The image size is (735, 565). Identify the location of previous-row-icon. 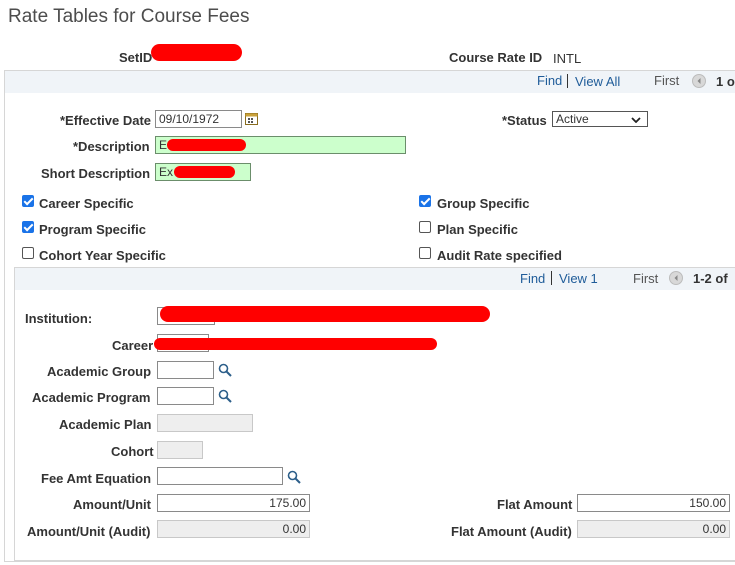
(699, 81).